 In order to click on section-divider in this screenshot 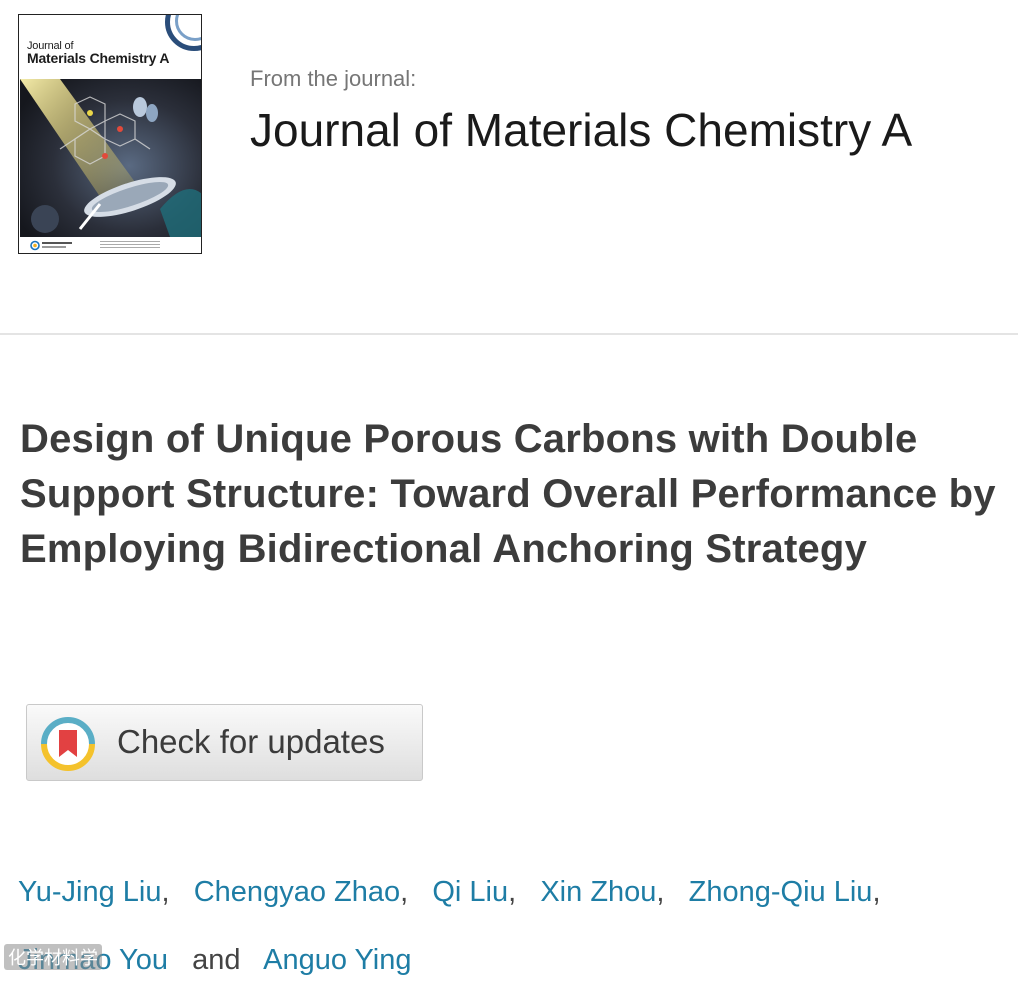, I will do `click(509, 334)`.